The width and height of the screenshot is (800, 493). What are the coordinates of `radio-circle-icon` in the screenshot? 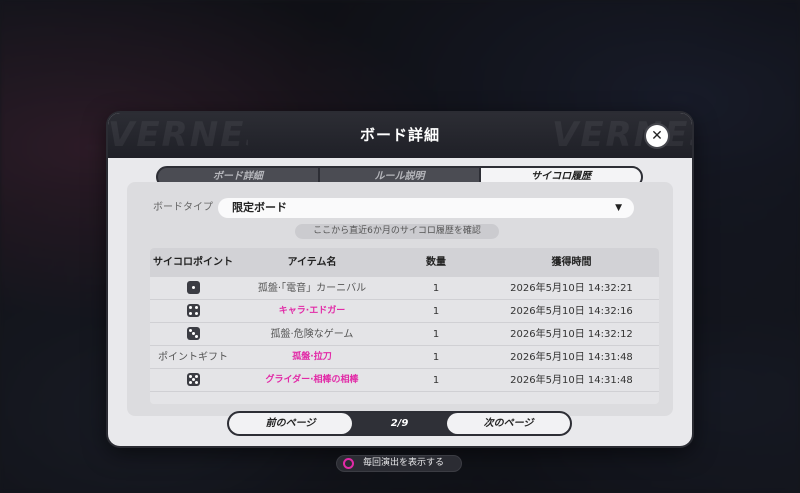 It's located at (348, 463).